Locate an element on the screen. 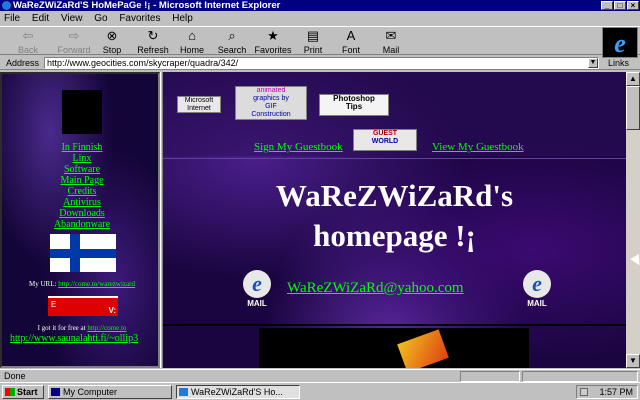  red-banner: E V: is located at coordinates (83, 306).